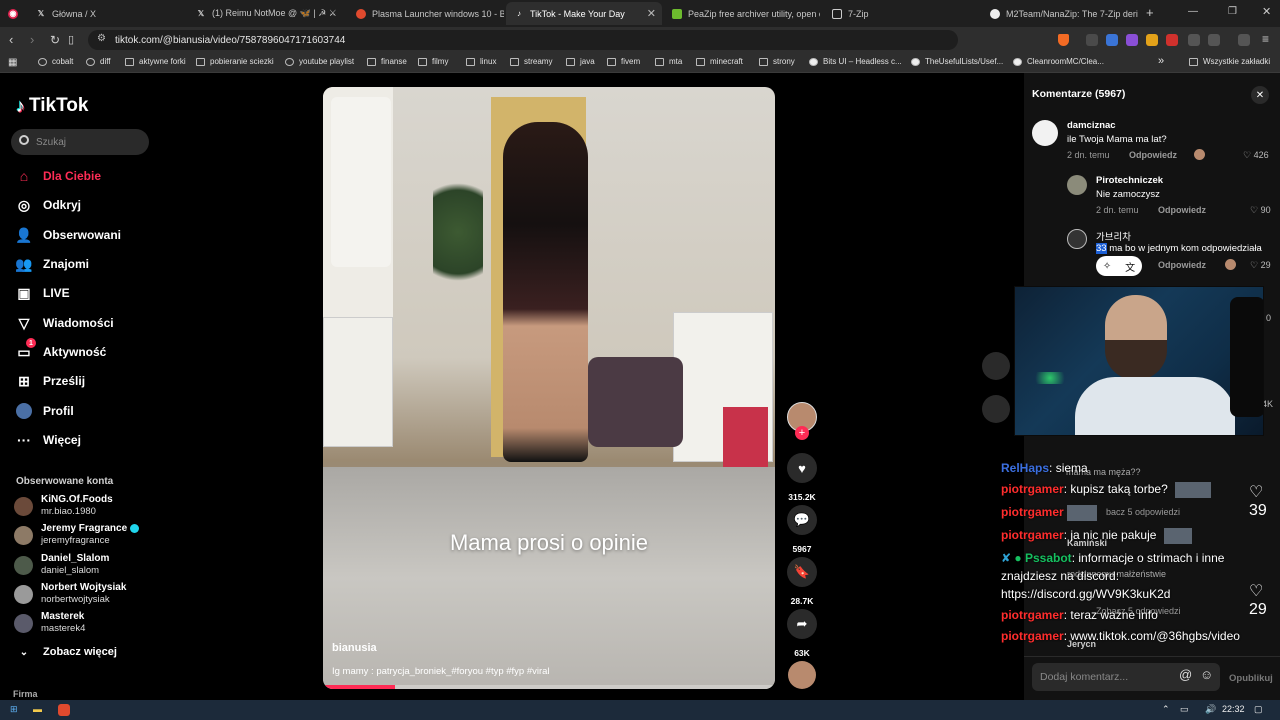  What do you see at coordinates (319, 61) in the screenshot?
I see `bookmark-item: youtube playlist` at bounding box center [319, 61].